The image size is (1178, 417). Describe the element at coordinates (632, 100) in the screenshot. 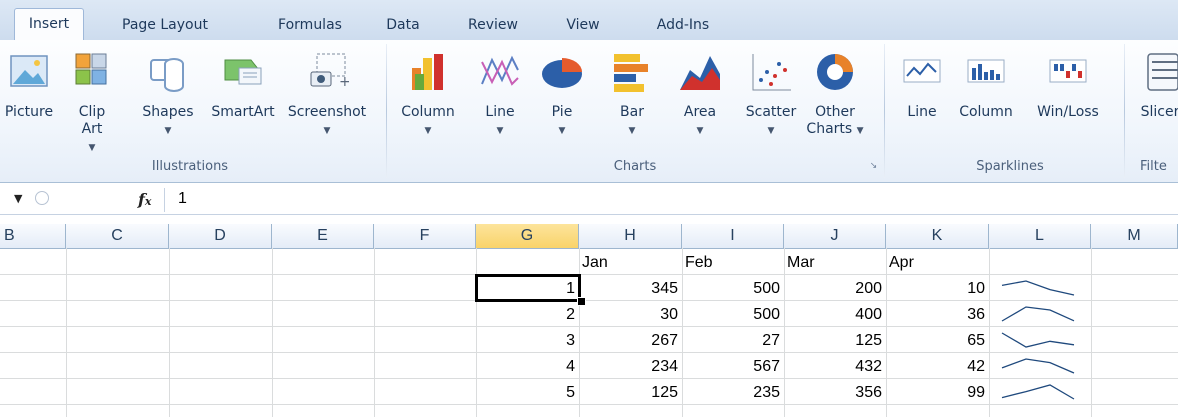

I see `bar-chart-button: Bar ▼` at that location.